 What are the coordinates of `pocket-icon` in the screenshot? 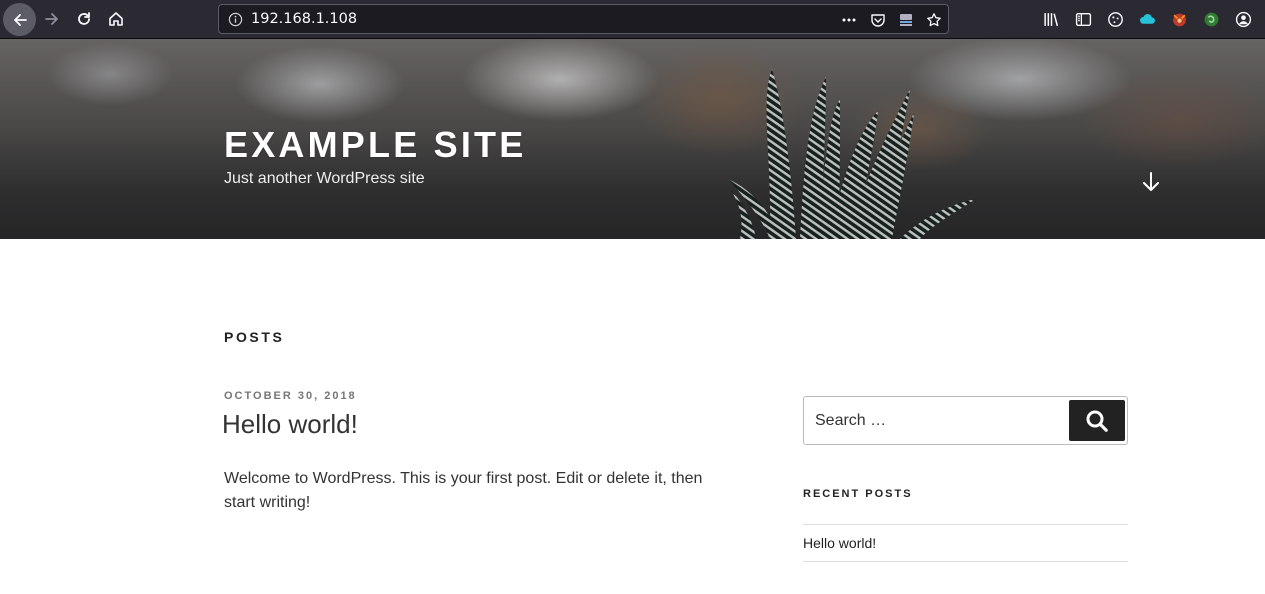 It's located at (878, 20).